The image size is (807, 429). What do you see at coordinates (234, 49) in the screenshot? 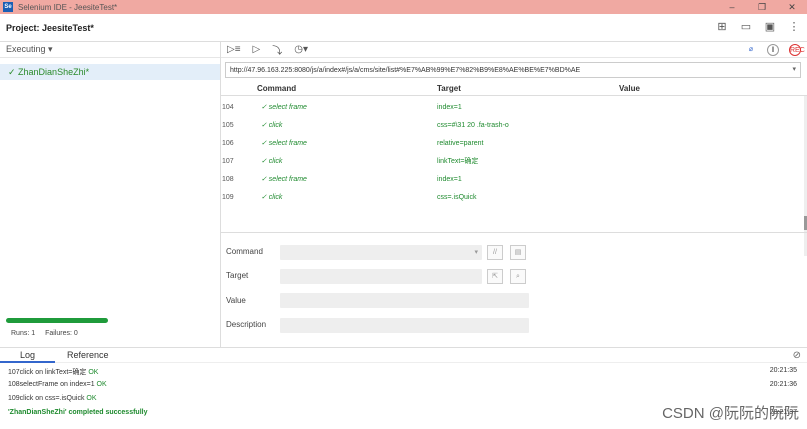
I see `run-all-tests-icon: ▷≡` at bounding box center [234, 49].